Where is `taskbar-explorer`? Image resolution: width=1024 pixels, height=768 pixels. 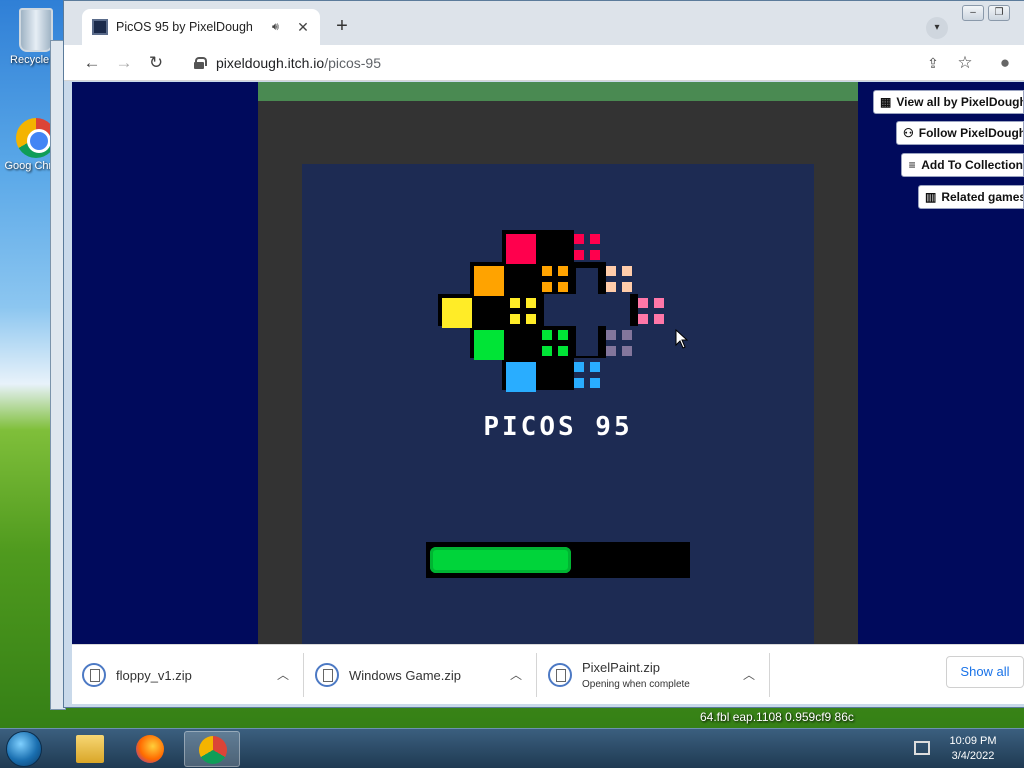
taskbar-explorer is located at coordinates (90, 749).